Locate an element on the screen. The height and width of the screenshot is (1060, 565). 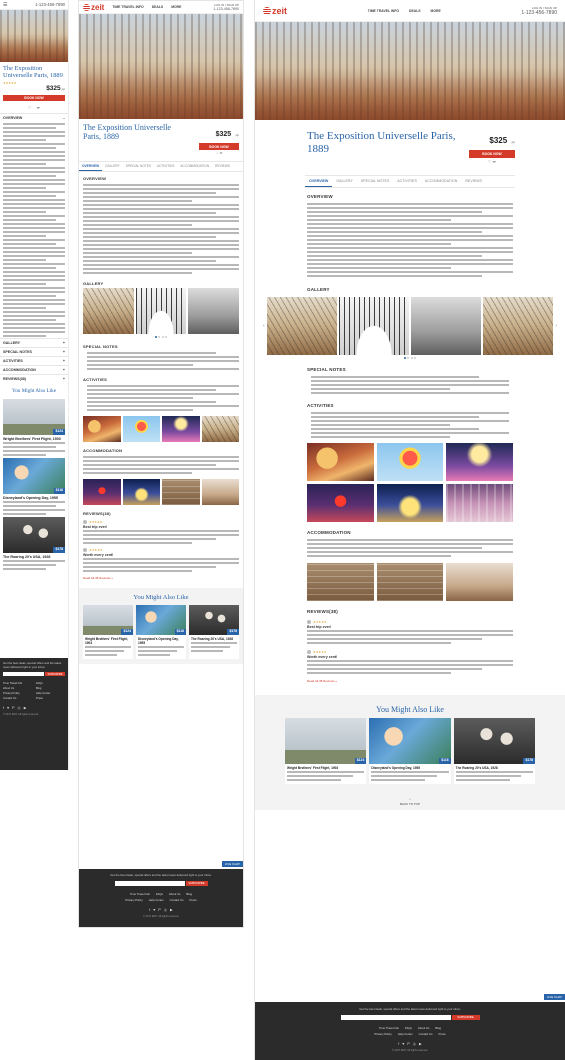
tab-special-notes: SPECIAL NOTES is located at coordinates (375, 181).